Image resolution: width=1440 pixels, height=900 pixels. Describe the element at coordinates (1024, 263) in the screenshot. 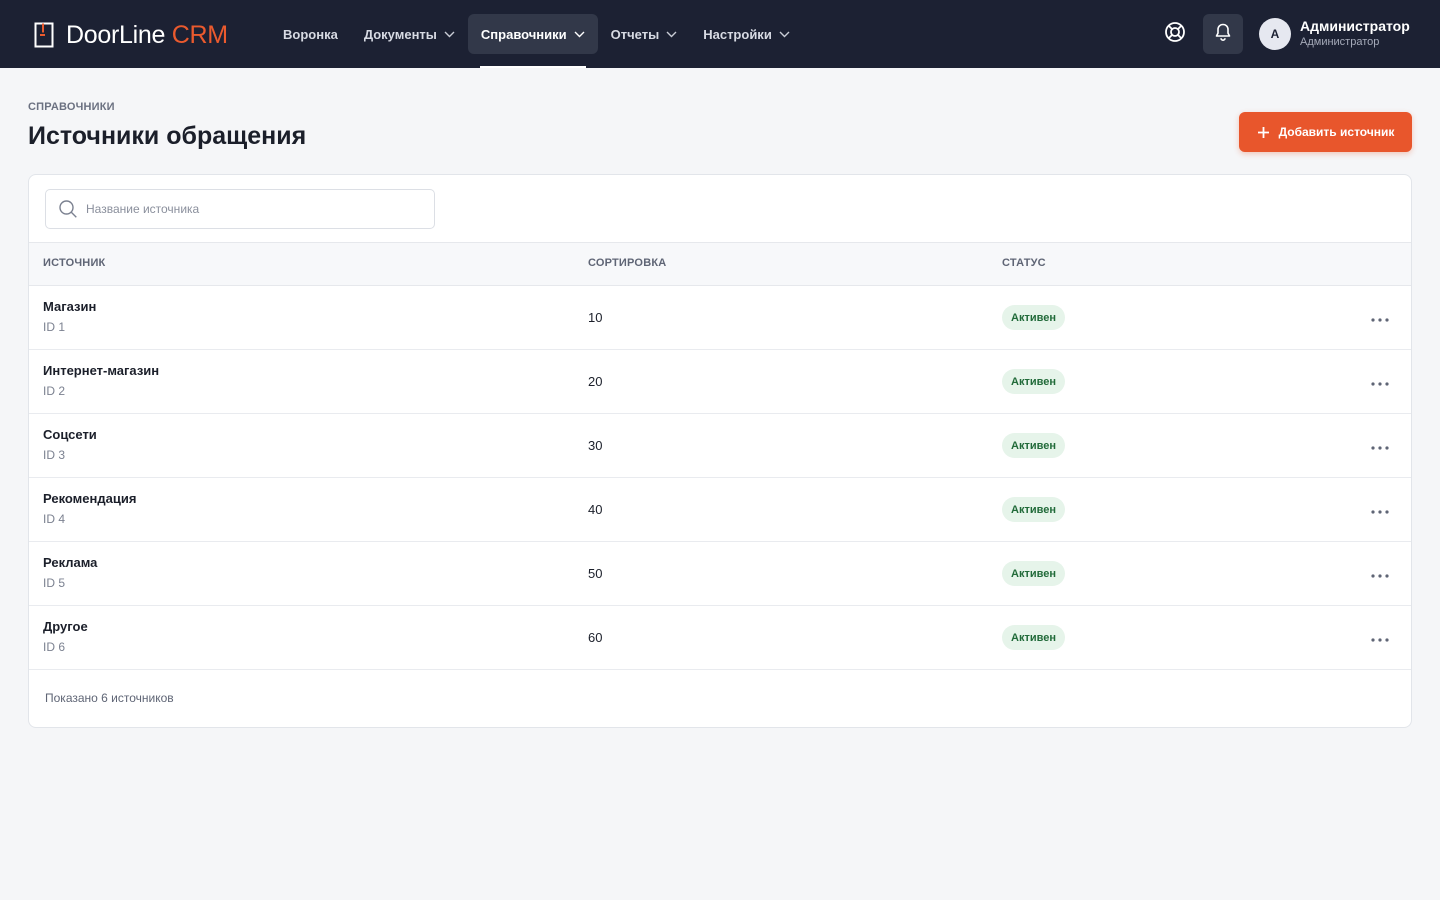

I see `column-header-status: СТАТУС` at that location.